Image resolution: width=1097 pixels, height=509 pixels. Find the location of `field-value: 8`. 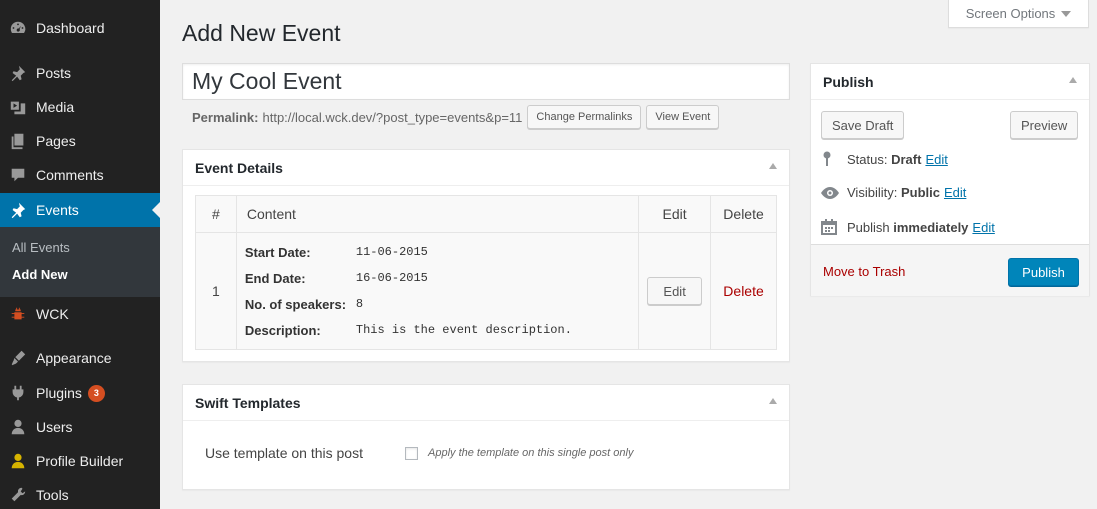

field-value: 8 is located at coordinates (359, 304).